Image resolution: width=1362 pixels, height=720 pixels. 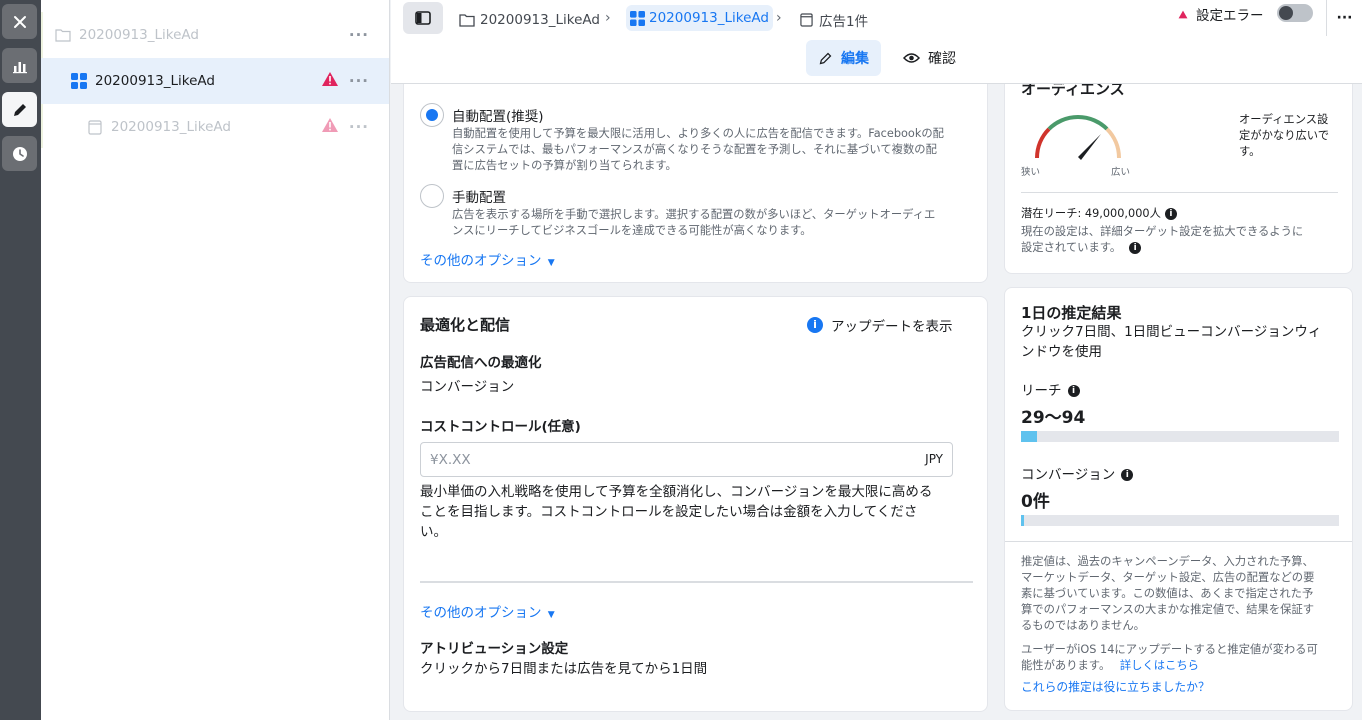 I want to click on error-toggle, so click(x=1295, y=13).